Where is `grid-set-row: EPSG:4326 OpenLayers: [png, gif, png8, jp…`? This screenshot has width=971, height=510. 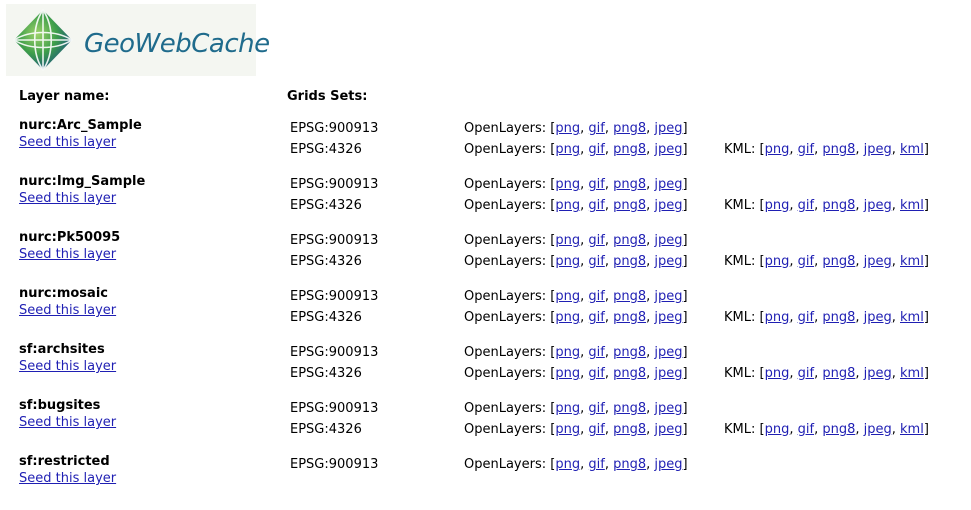 grid-set-row: EPSG:4326 OpenLayers: [png, gif, png8, jp… is located at coordinates (485, 376).